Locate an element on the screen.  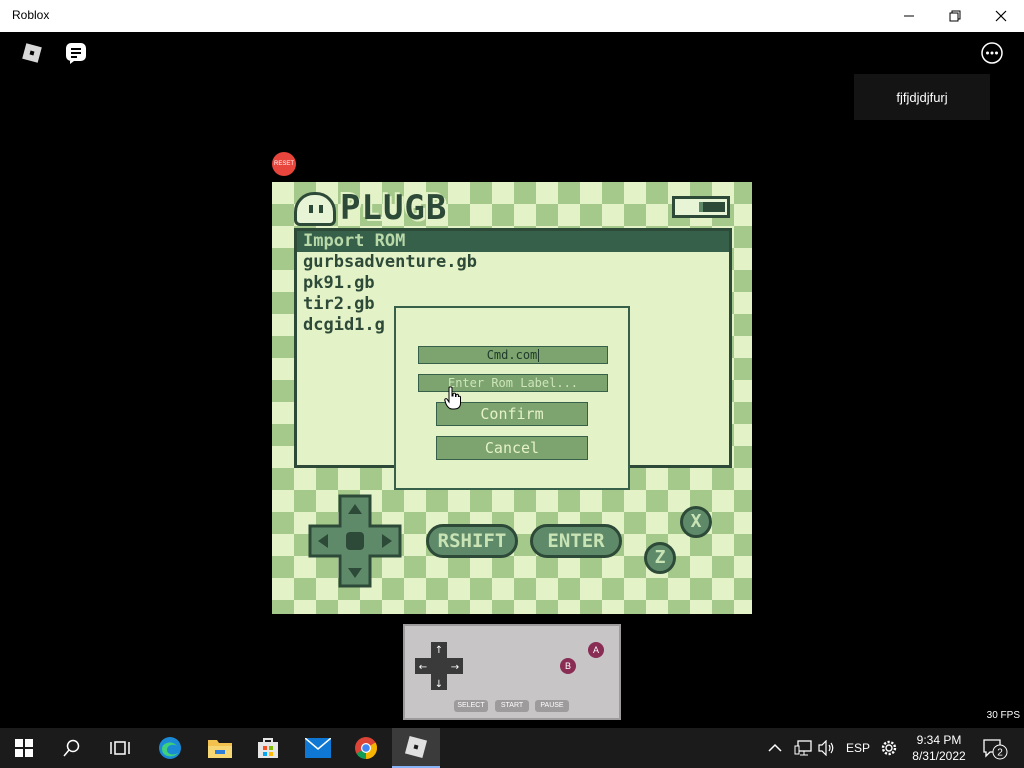
minimize-button is located at coordinates (909, 16).